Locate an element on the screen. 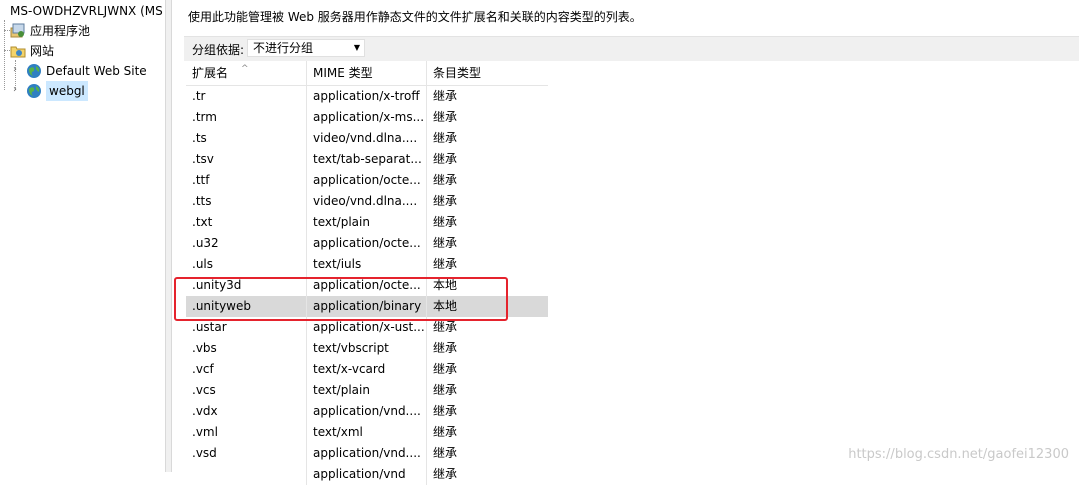 The image size is (1079, 485). tree-item-label: Default Web Site is located at coordinates (96, 70).